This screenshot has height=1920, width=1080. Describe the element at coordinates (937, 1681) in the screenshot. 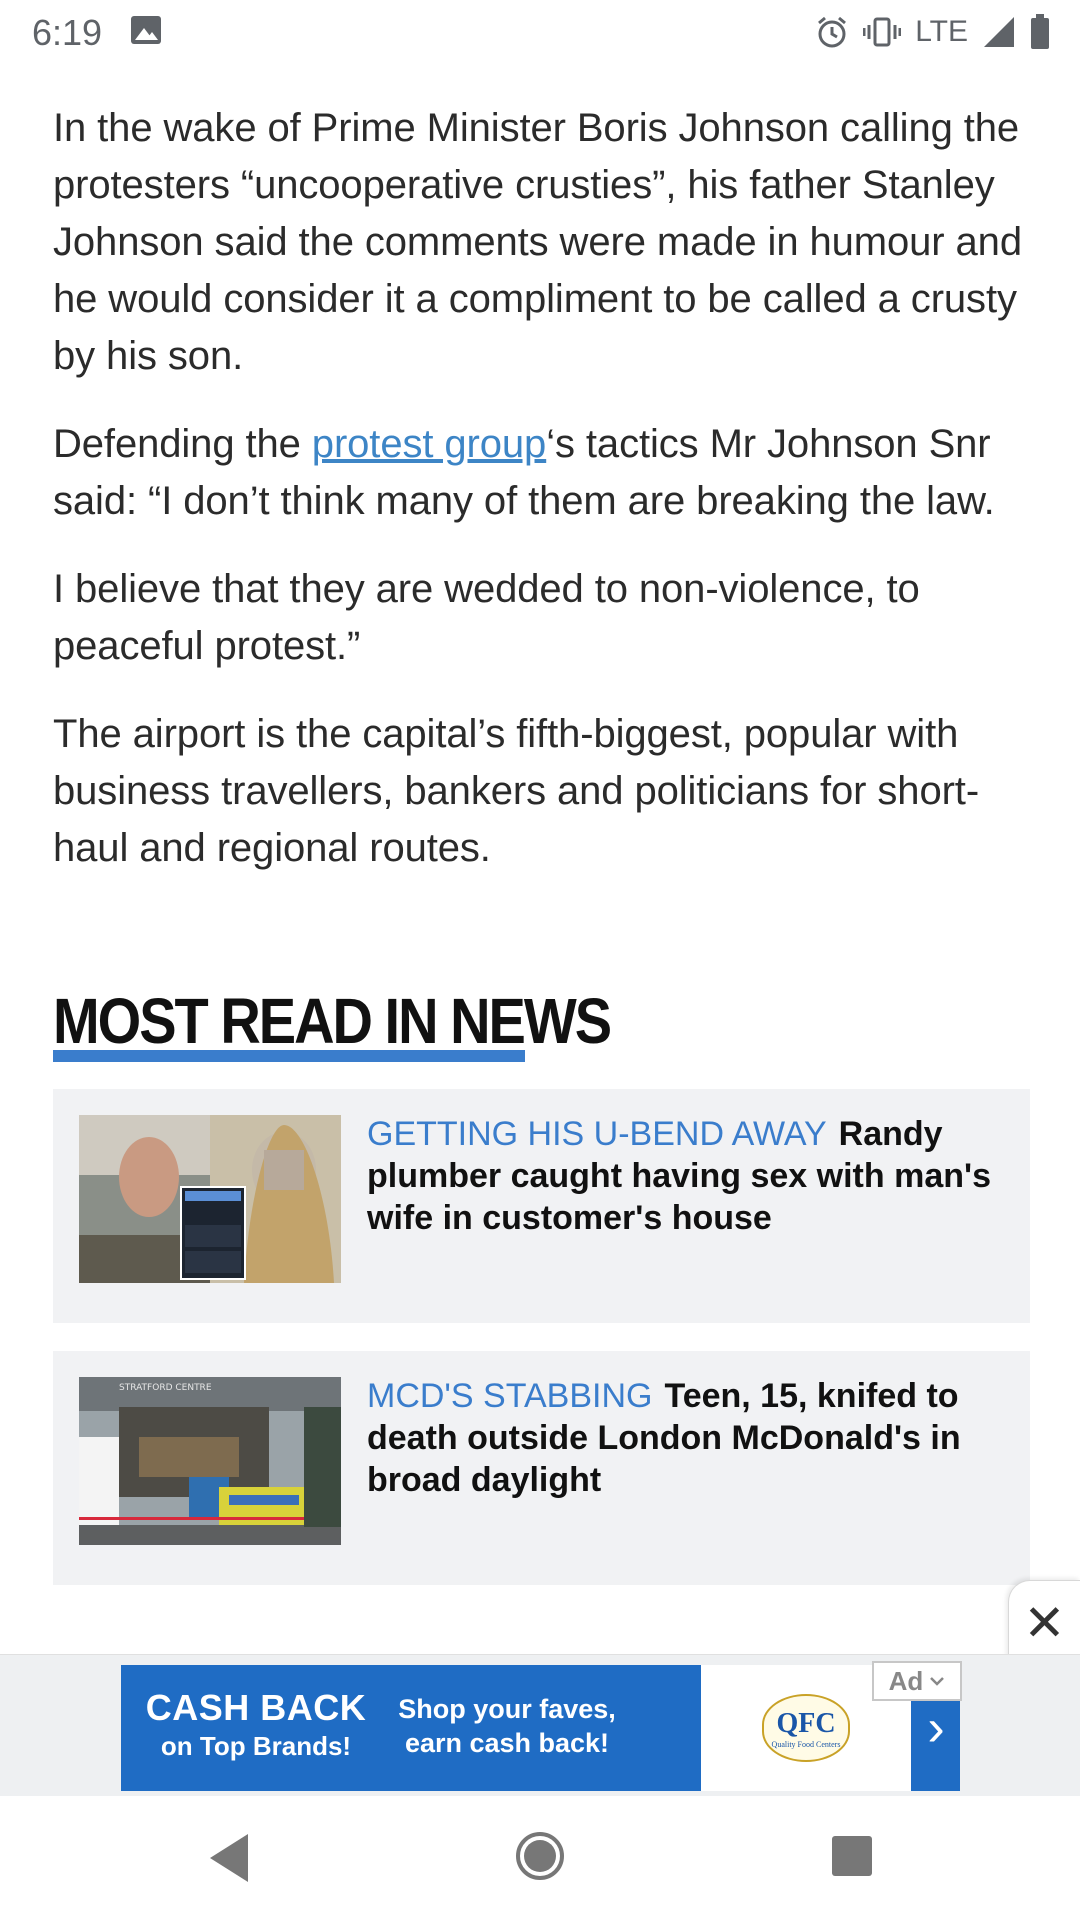

I see `chevron-down-icon` at that location.